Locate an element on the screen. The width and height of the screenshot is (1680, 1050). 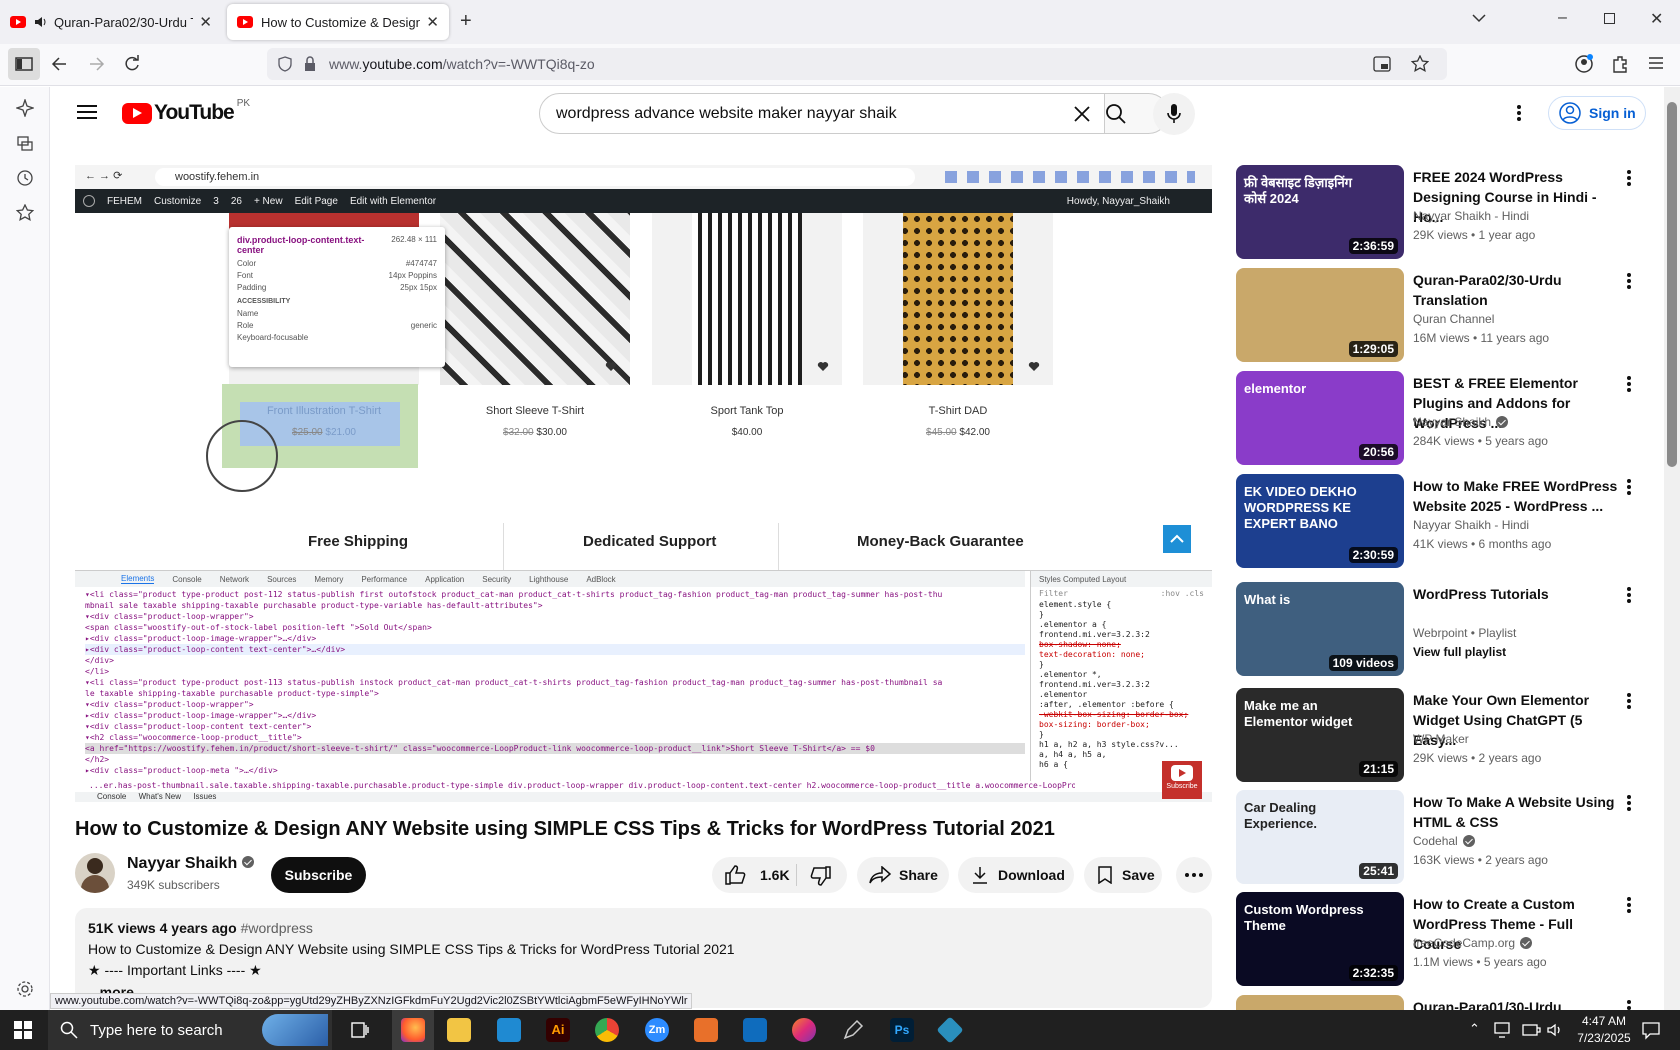
history-icon is located at coordinates (25, 178).